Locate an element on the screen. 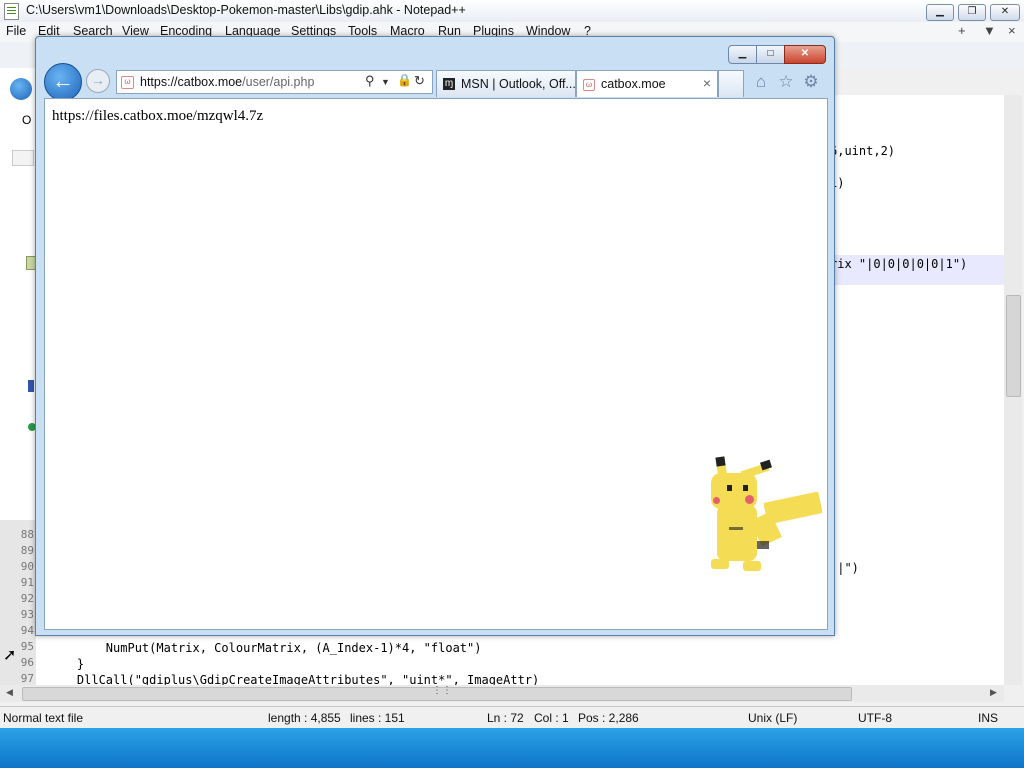  code-fragment: rix "|0|0|0|0|0|1") is located at coordinates (899, 264).